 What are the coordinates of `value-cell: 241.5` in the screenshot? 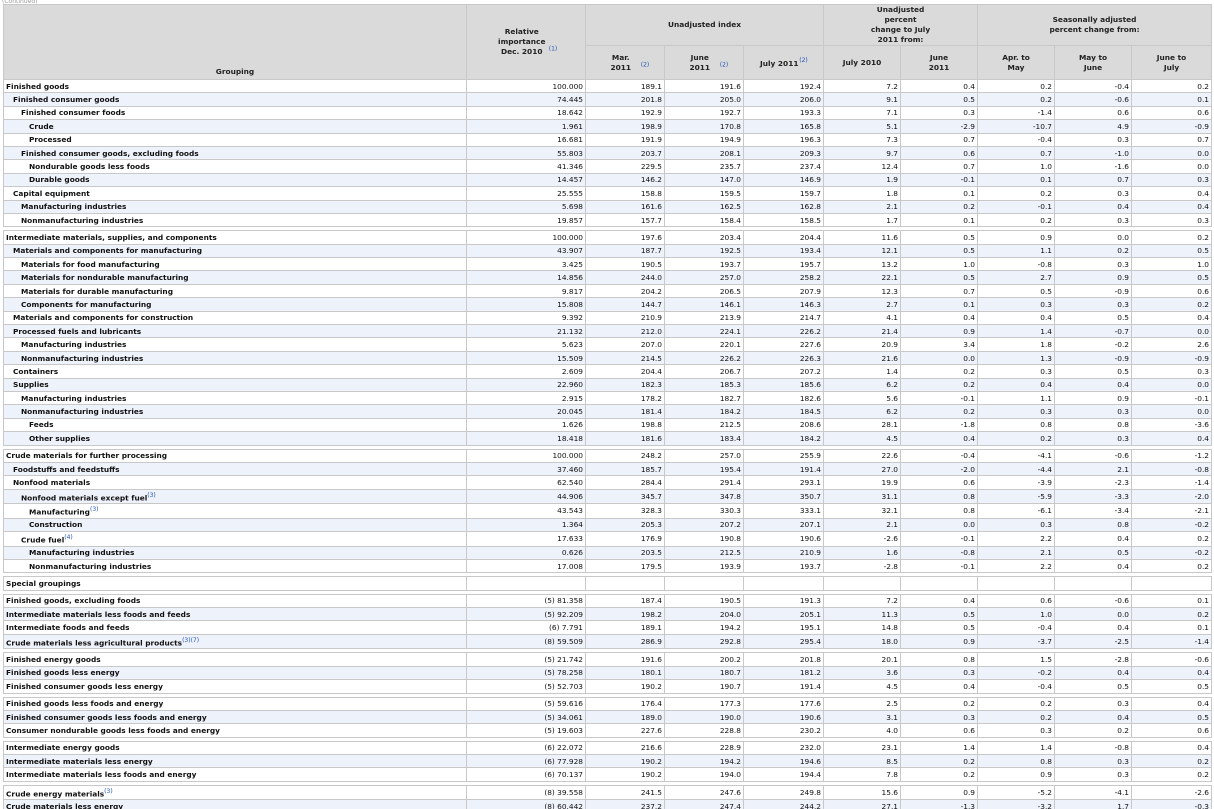 It's located at (625, 792).